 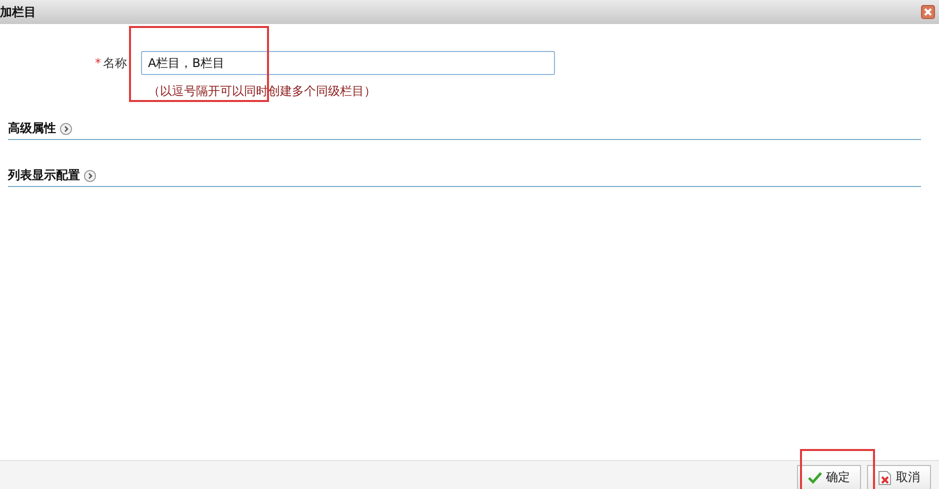 I want to click on section-title: 高级属性, so click(x=32, y=128).